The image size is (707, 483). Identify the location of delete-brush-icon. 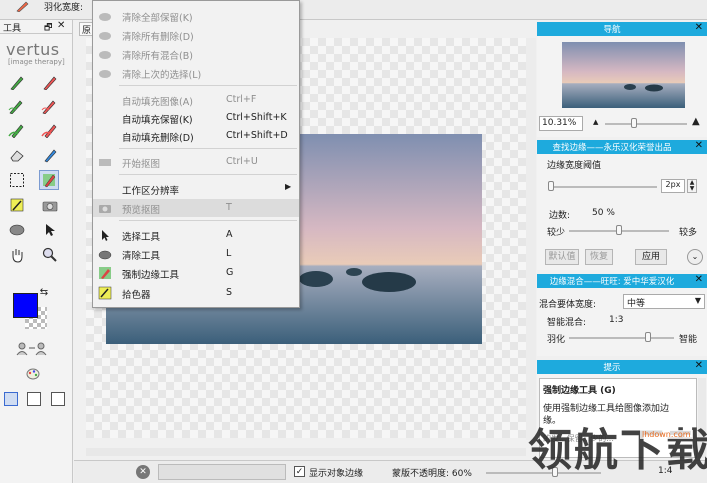
(50, 82).